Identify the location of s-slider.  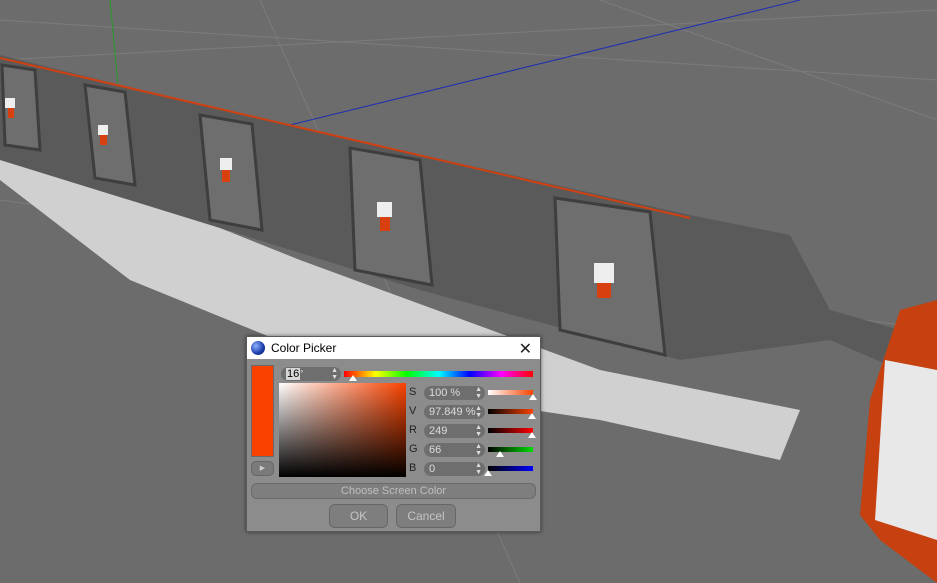
(510, 392).